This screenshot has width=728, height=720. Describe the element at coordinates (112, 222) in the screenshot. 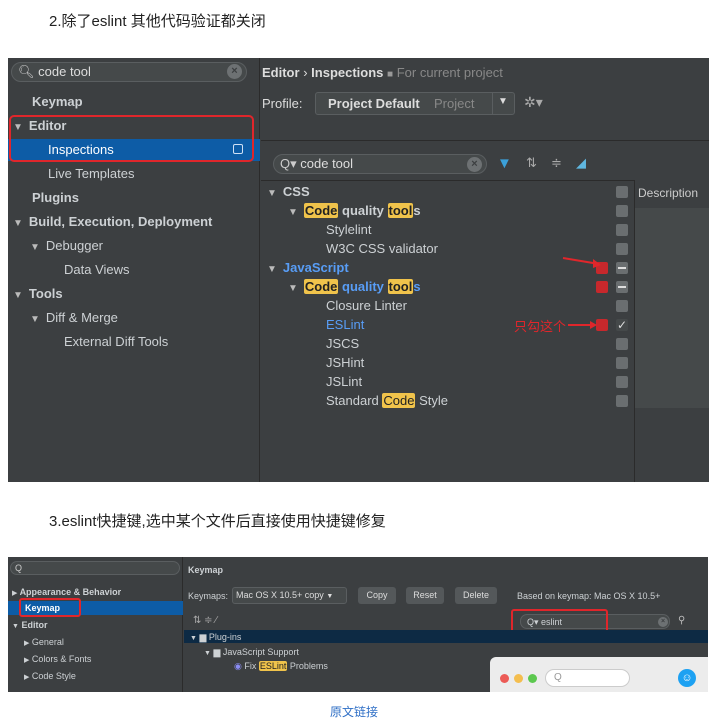

I see `sidebar-item-build: ▼ Build, Execution, Deployment` at that location.